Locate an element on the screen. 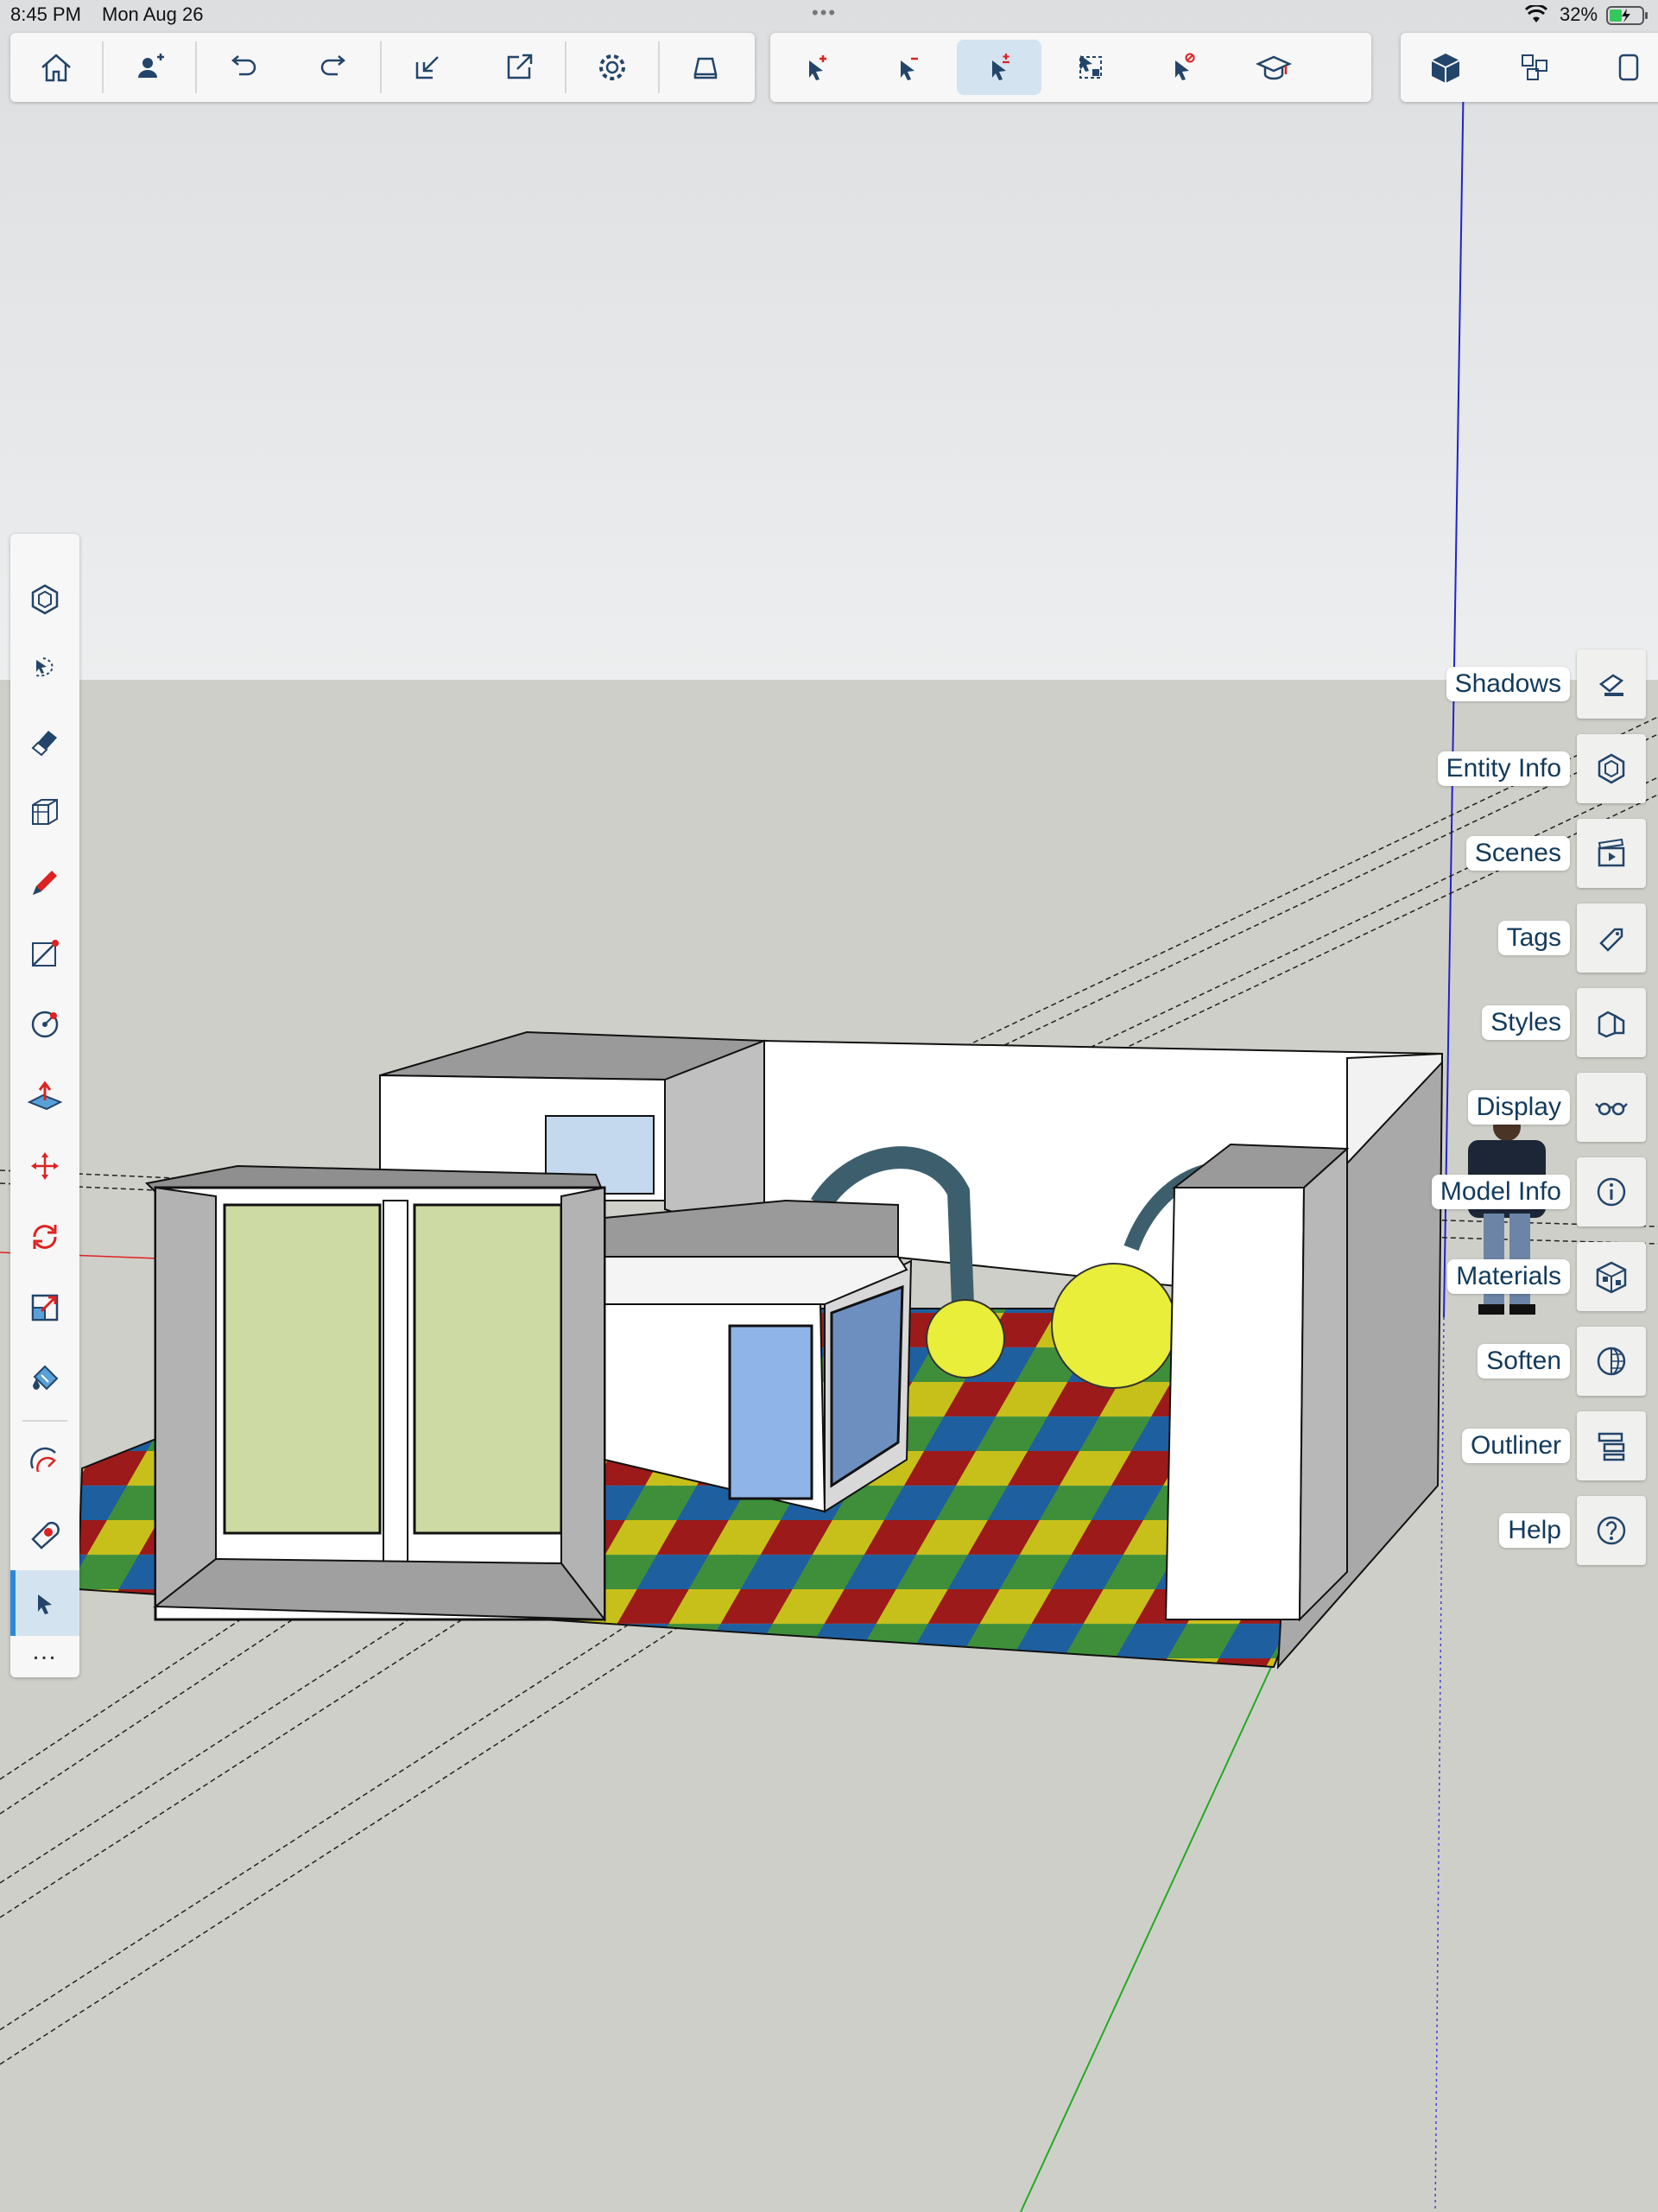  panel-label-display: Display is located at coordinates (1518, 1107).